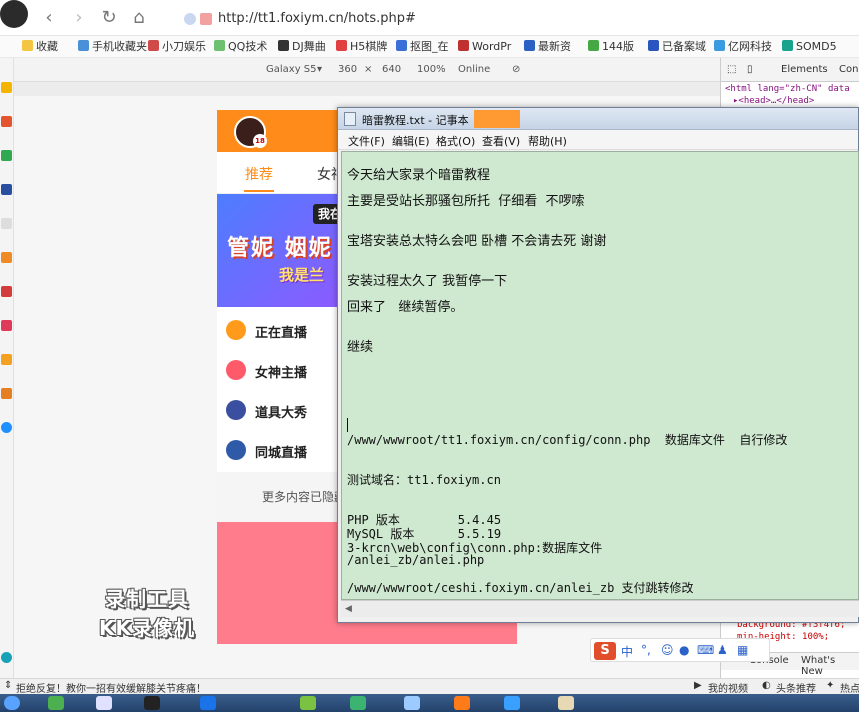  What do you see at coordinates (848, 69) in the screenshot?
I see `tab-console: Con` at bounding box center [848, 69].